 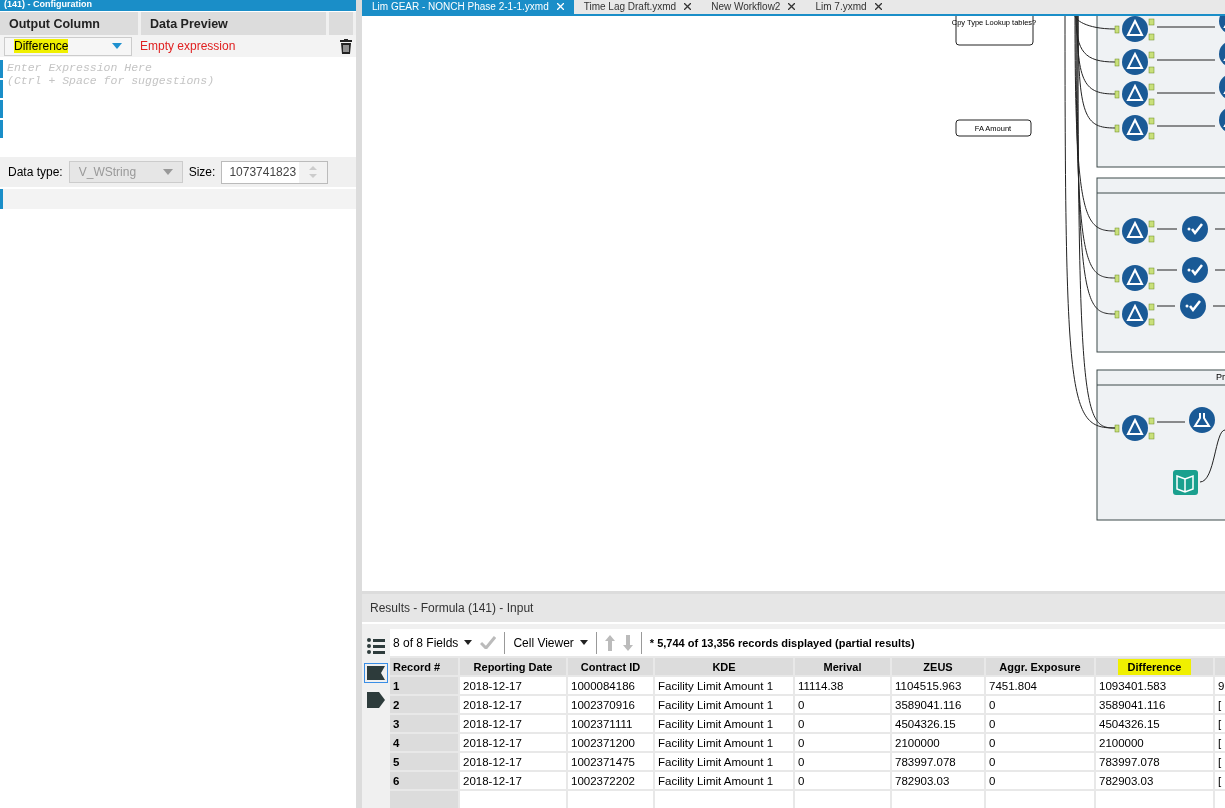 I want to click on table-cell: 7451.804, so click(x=1040, y=685).